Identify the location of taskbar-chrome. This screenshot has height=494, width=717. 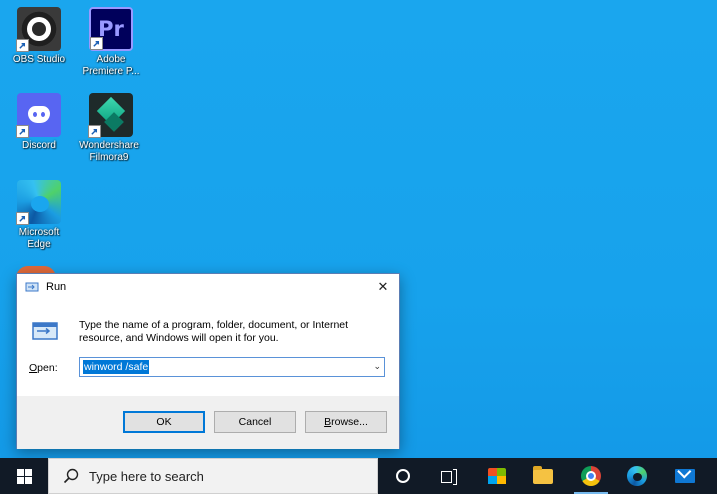
(591, 476).